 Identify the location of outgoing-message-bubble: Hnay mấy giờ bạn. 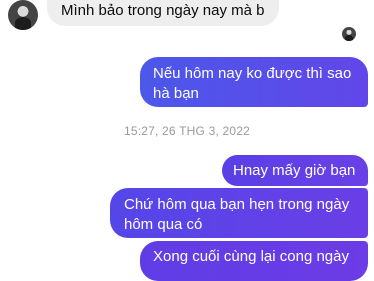
(295, 170).